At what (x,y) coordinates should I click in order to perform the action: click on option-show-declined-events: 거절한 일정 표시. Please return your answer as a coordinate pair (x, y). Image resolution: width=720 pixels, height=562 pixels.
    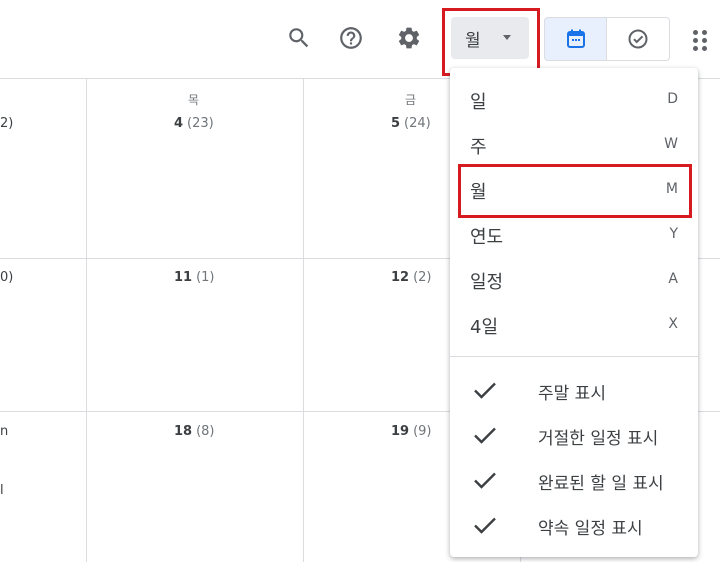
    Looking at the image, I should click on (574, 435).